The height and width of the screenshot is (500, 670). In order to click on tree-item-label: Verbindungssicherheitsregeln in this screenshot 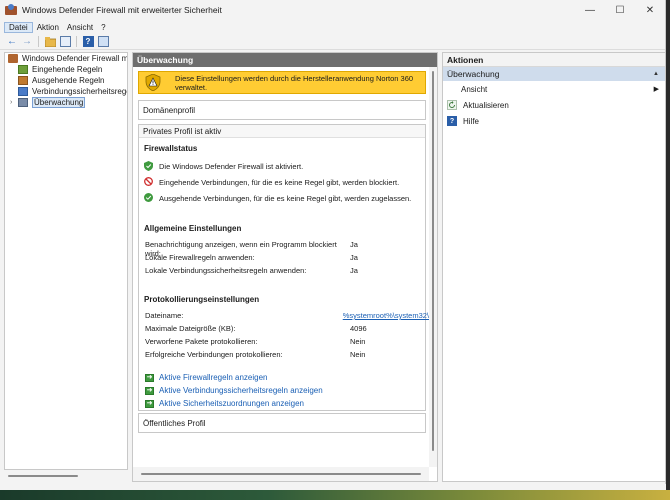, I will do `click(80, 91)`.